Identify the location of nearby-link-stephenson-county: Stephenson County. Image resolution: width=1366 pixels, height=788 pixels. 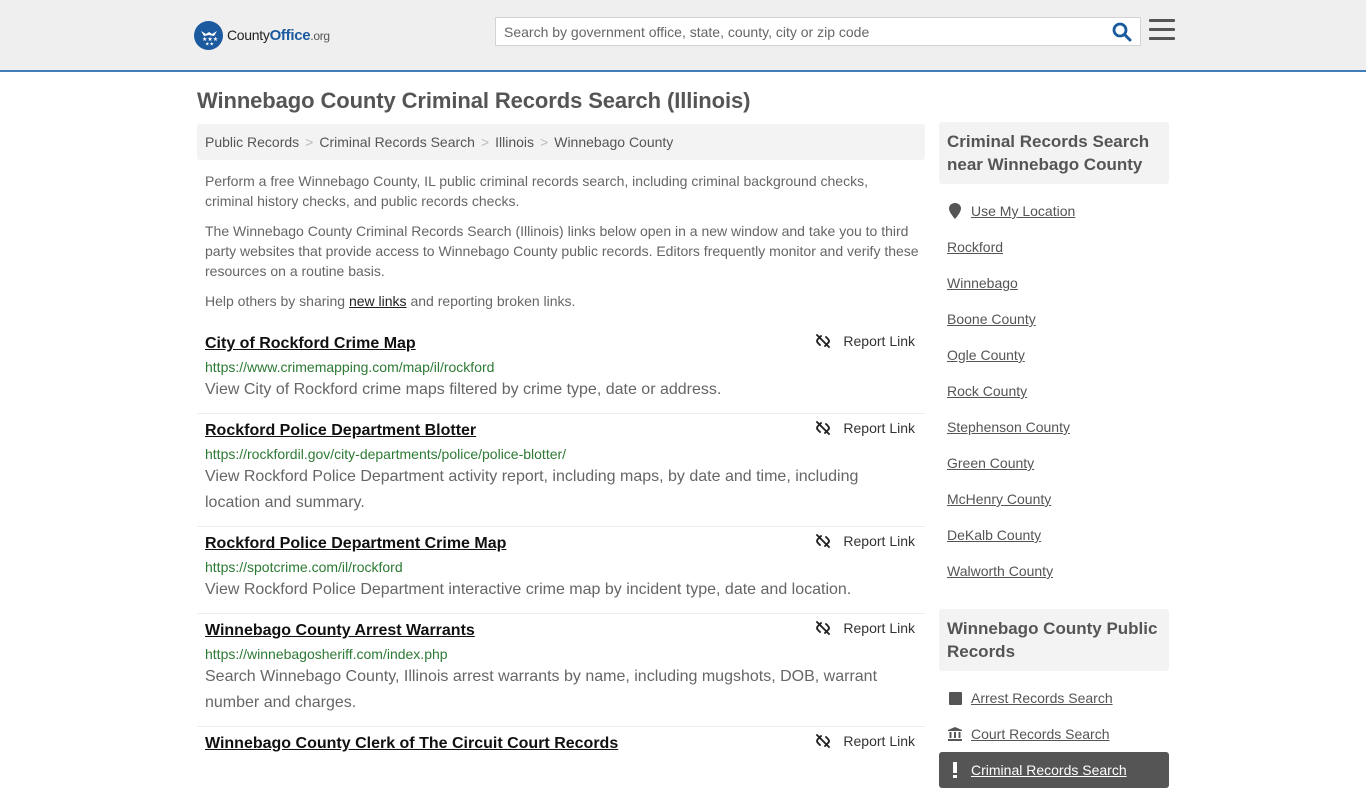
(1008, 427).